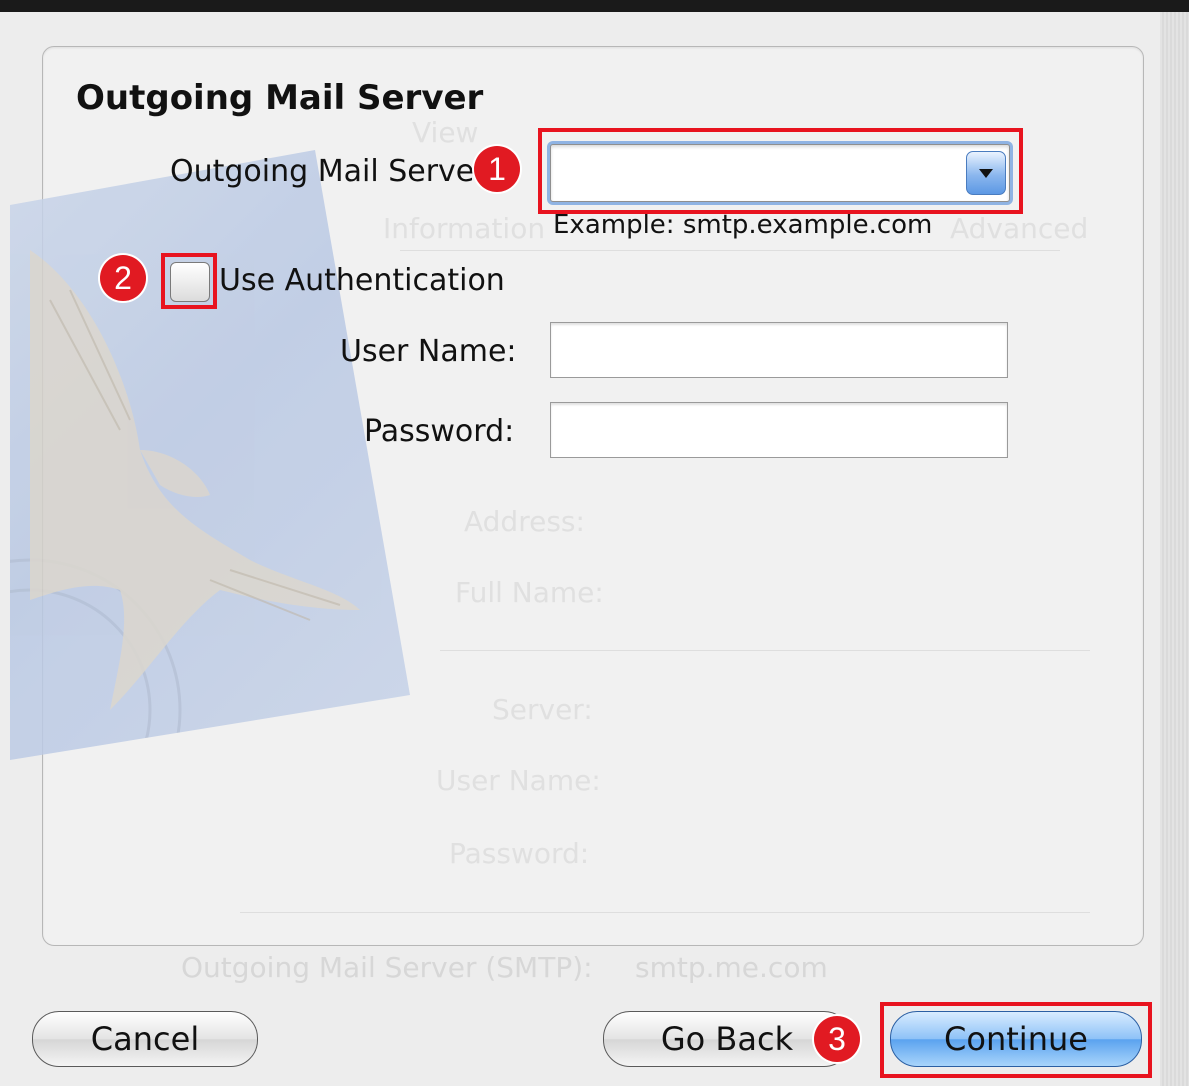  Describe the element at coordinates (529, 592) in the screenshot. I see `ghost-text: Full Name:` at that location.